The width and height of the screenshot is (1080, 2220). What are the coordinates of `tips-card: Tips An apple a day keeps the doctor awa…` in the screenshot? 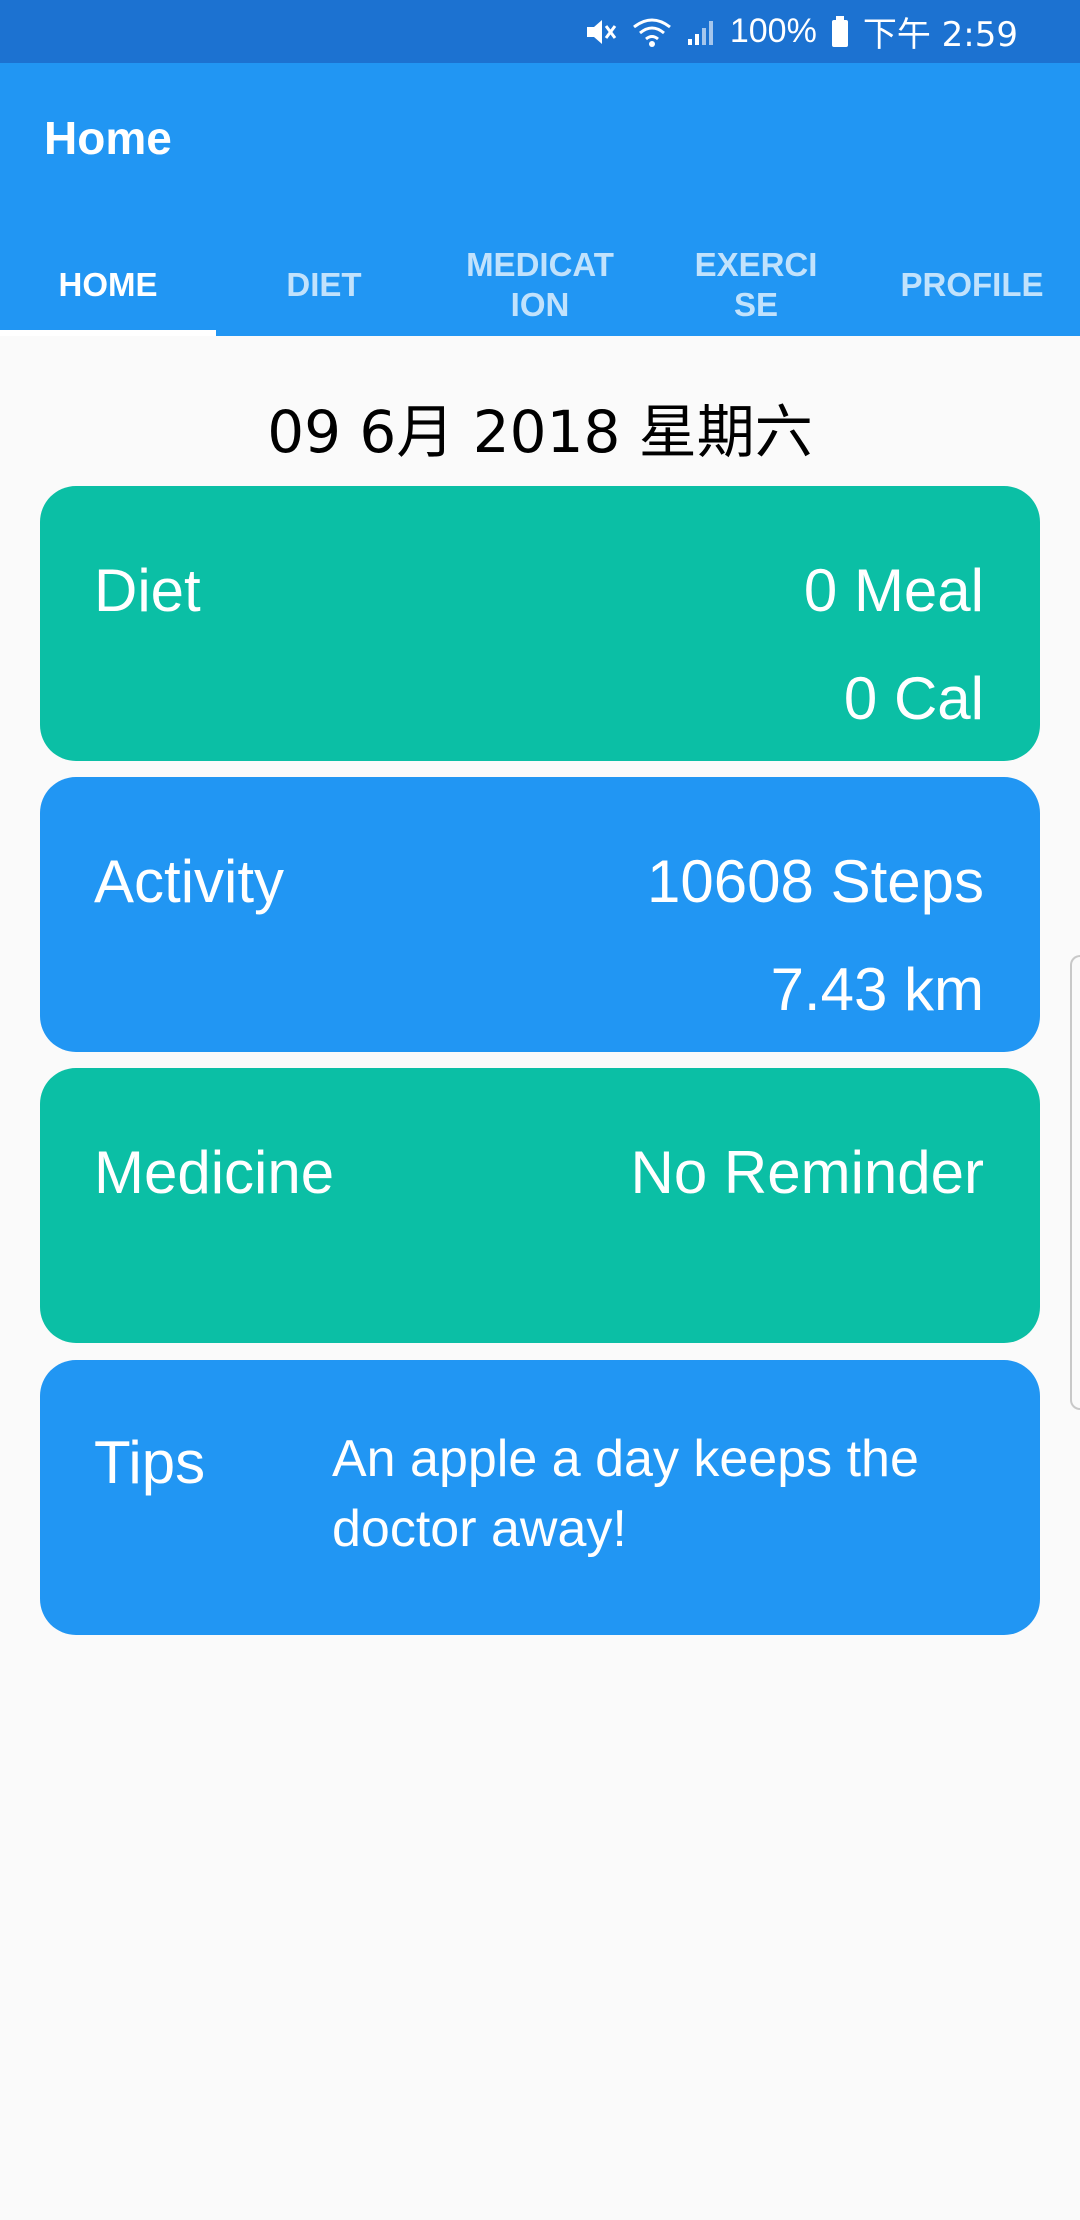 It's located at (540, 1497).